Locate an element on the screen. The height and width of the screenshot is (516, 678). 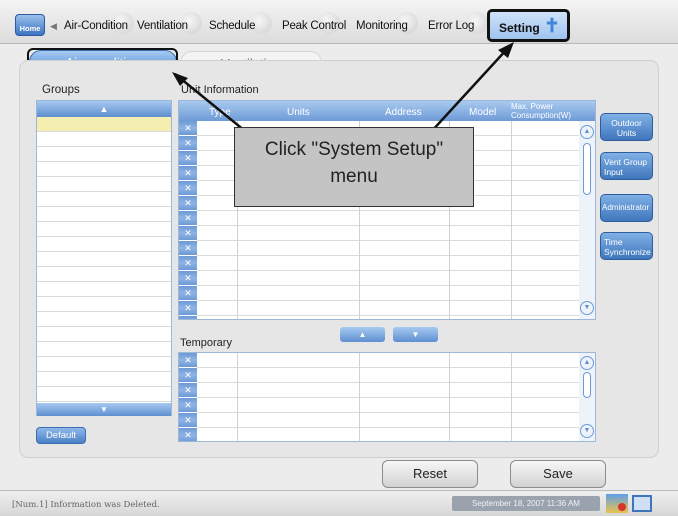
callout-arrow-to-setting is located at coordinates (469, 90).